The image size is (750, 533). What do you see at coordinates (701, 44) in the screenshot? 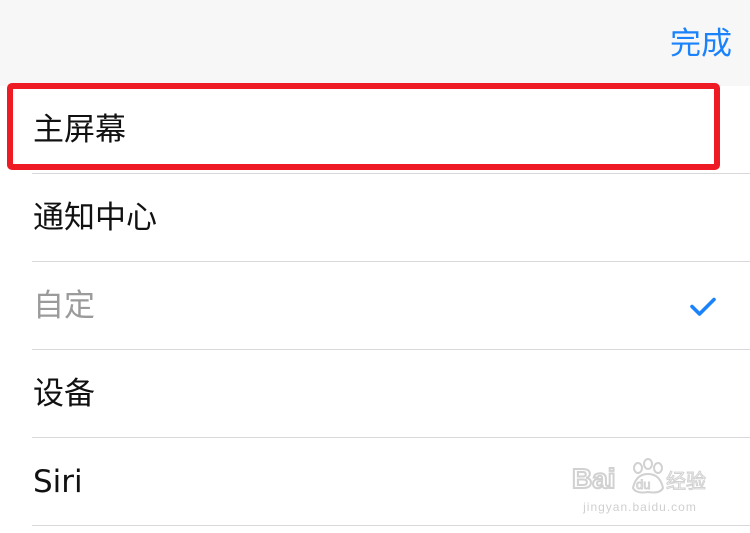
I see `done-button: 完成` at bounding box center [701, 44].